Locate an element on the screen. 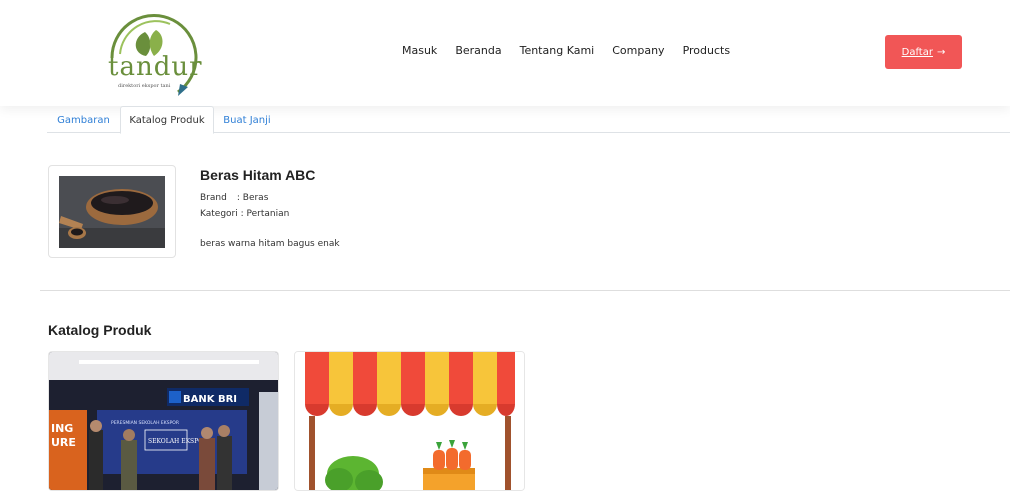 This screenshot has height=491, width=1010. nav-beranda: Beranda is located at coordinates (478, 50).